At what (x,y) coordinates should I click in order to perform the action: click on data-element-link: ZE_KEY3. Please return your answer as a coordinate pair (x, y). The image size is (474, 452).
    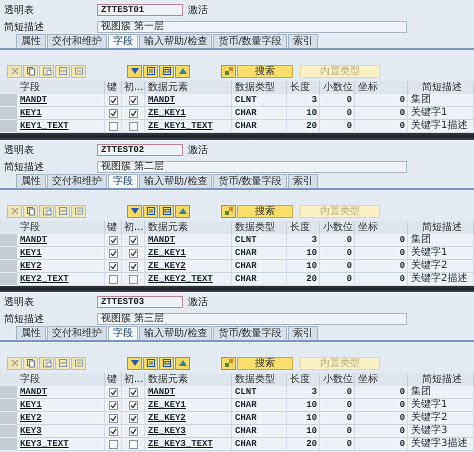
    Looking at the image, I should click on (167, 431).